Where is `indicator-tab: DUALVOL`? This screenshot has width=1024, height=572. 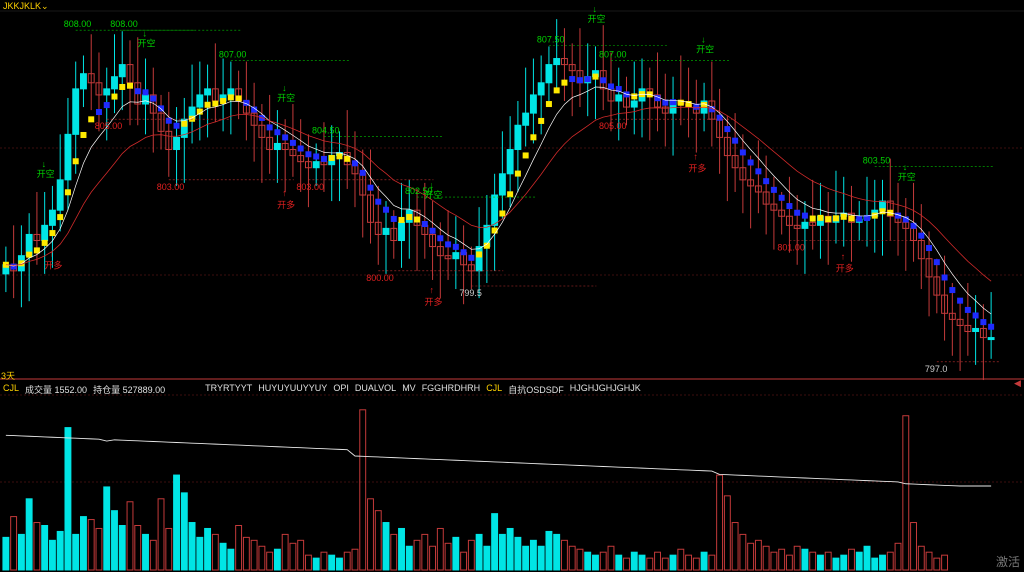
indicator-tab: DUALVOL is located at coordinates (375, 389).